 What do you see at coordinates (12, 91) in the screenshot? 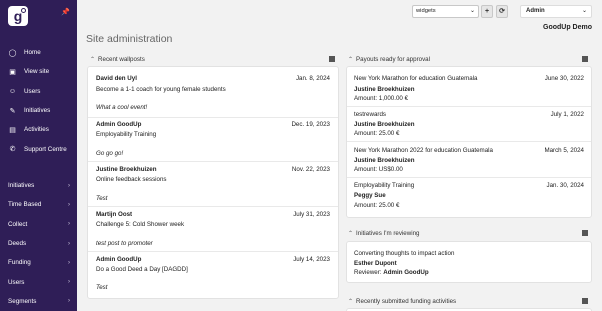
I see `users-icon: ☺` at bounding box center [12, 91].